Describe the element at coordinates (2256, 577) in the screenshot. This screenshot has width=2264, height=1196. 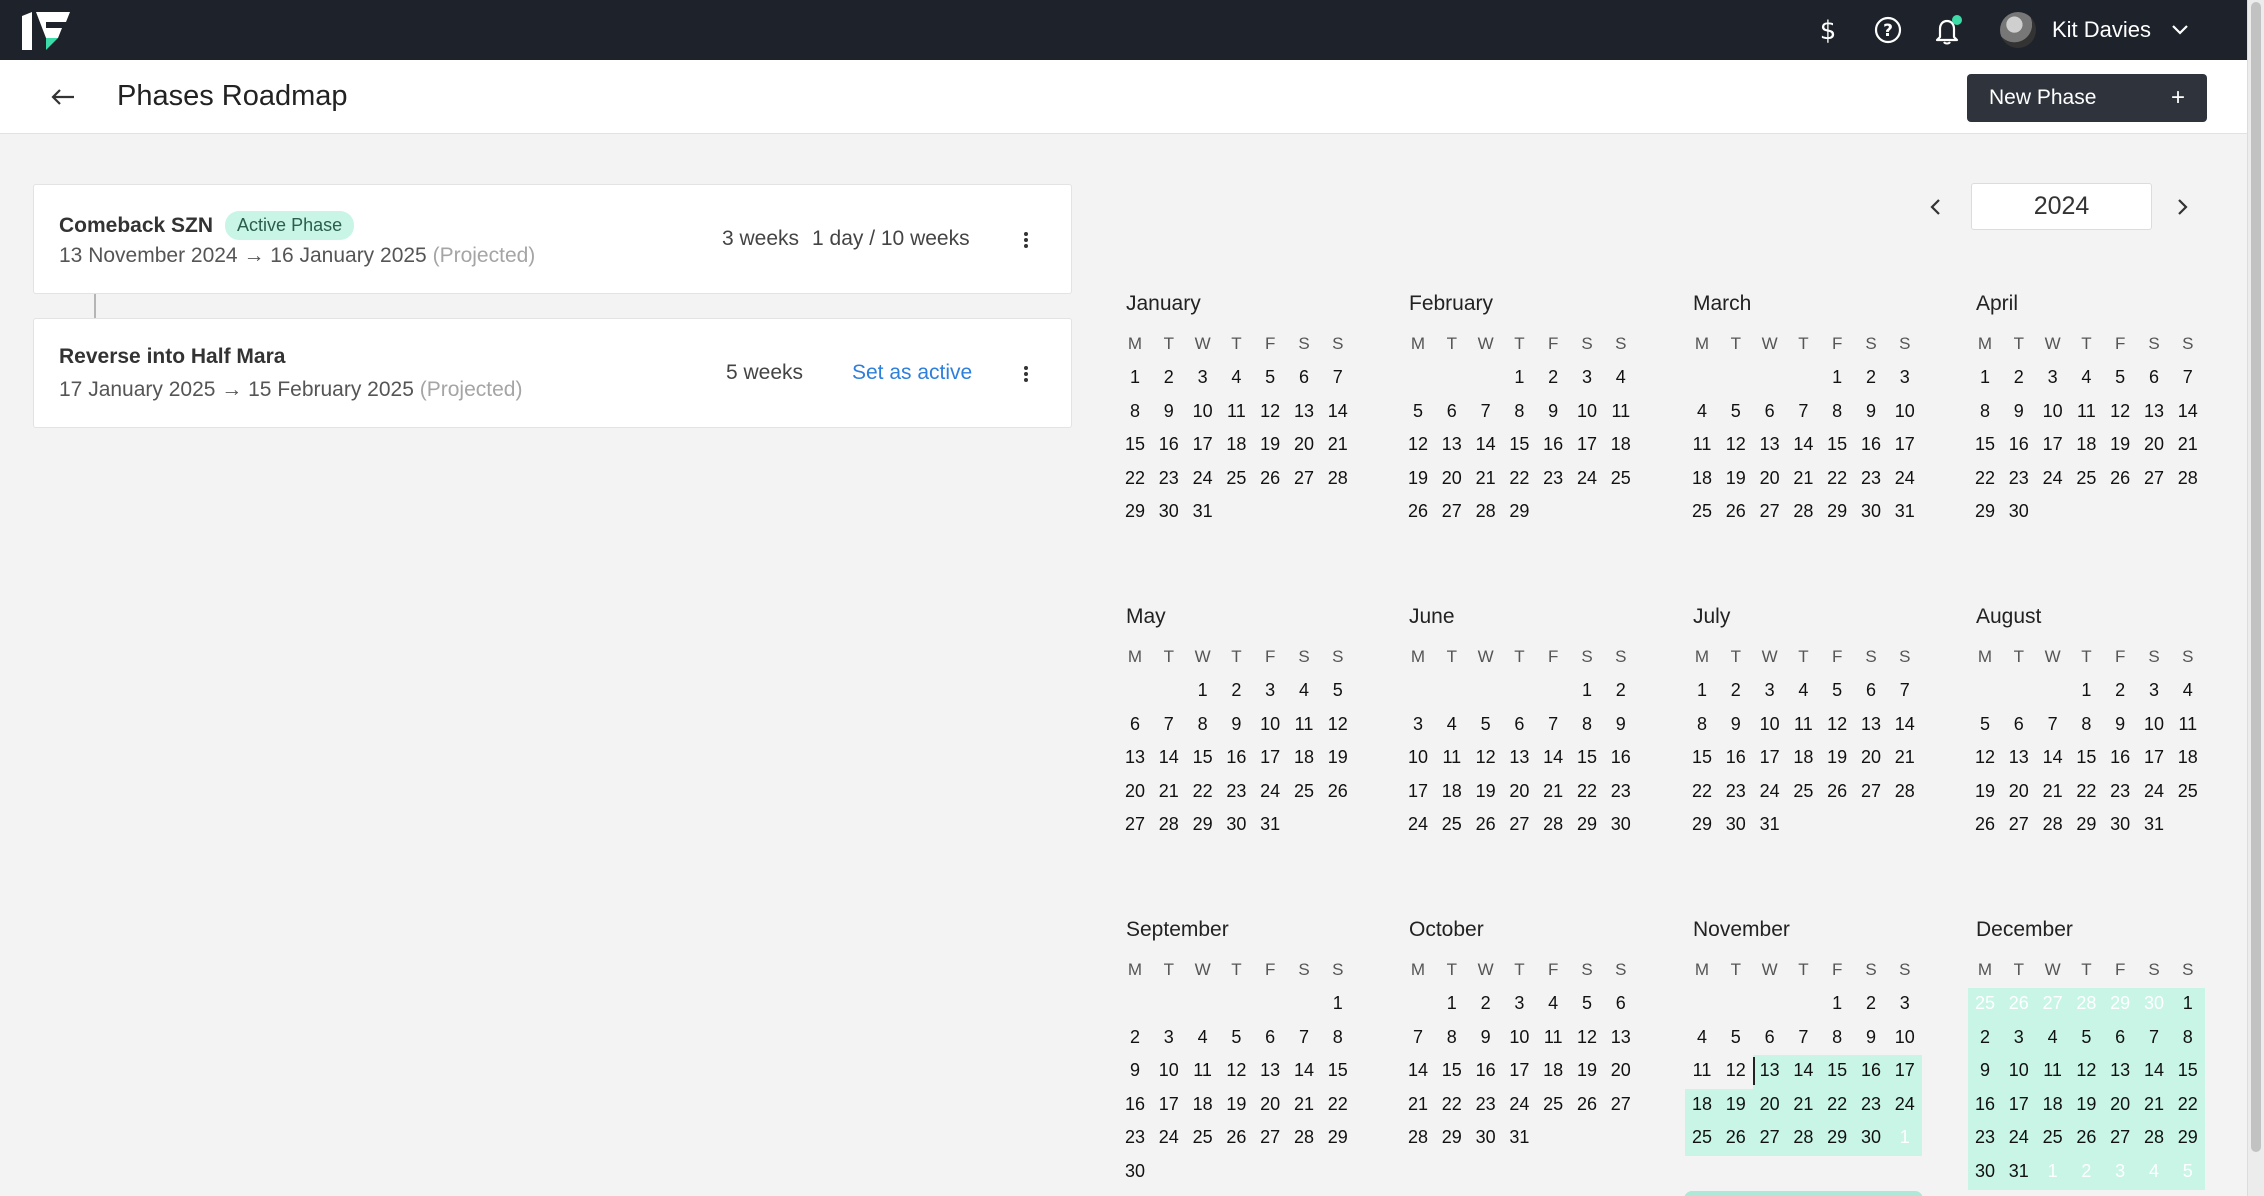
I see `scrollbar-thumb` at that location.